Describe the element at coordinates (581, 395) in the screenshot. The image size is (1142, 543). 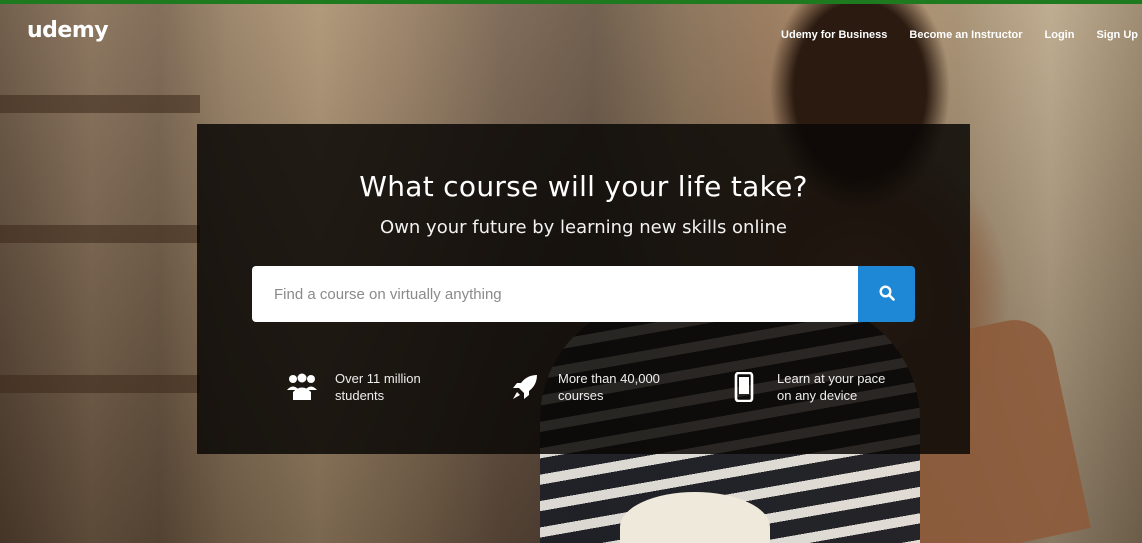
I see `feature-courses-line2: courses` at that location.